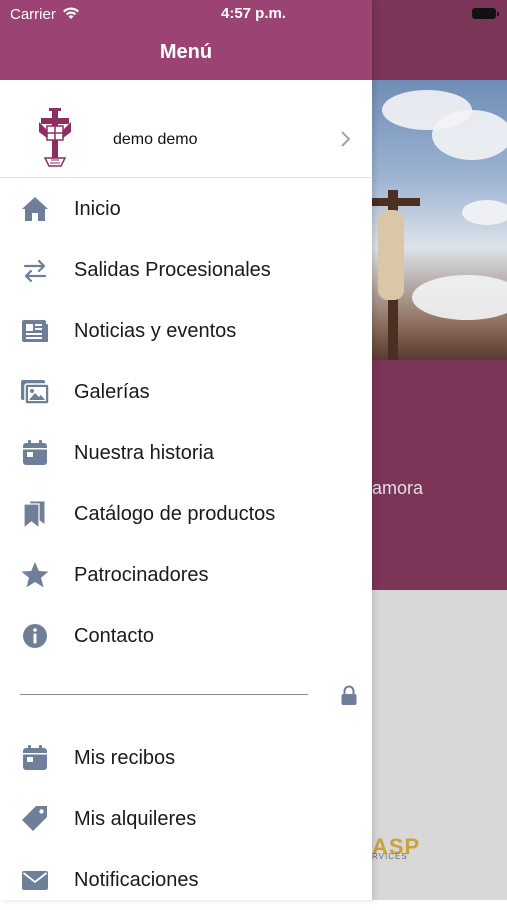 The width and height of the screenshot is (507, 910). I want to click on menu-item-mis-alquileres: Mis alquileres, so click(186, 818).